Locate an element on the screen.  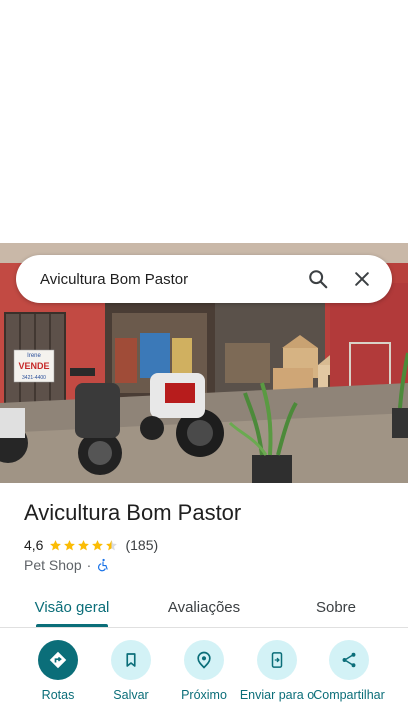
tab-avaliacoes: Avaliações is located at coordinates (204, 607).